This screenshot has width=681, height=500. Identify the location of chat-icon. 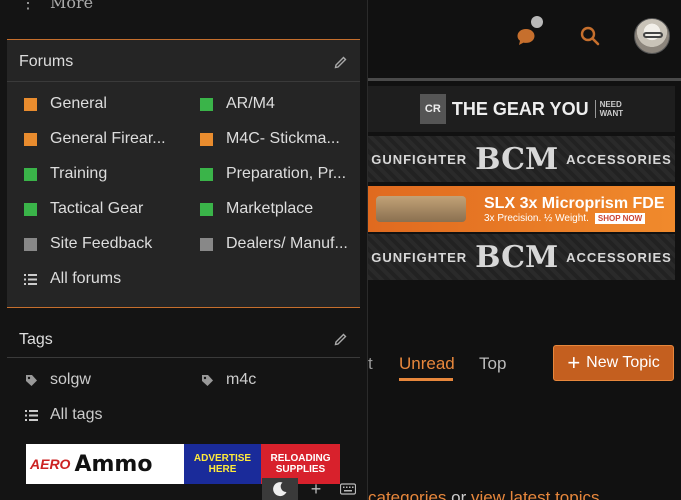
(526, 37).